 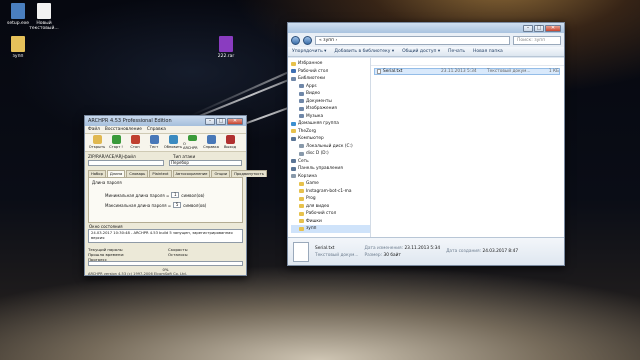 What do you see at coordinates (226, 47) in the screenshot?
I see `desktop-icon-rar: 222.rar` at bounding box center [226, 47].